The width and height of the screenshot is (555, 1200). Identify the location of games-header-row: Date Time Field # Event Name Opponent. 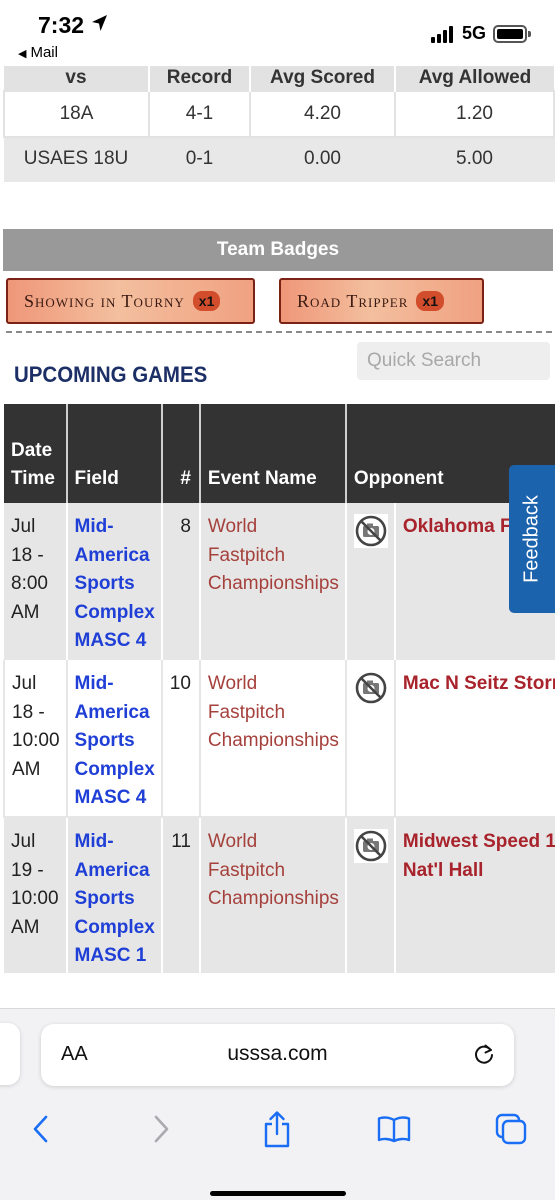
(279, 453).